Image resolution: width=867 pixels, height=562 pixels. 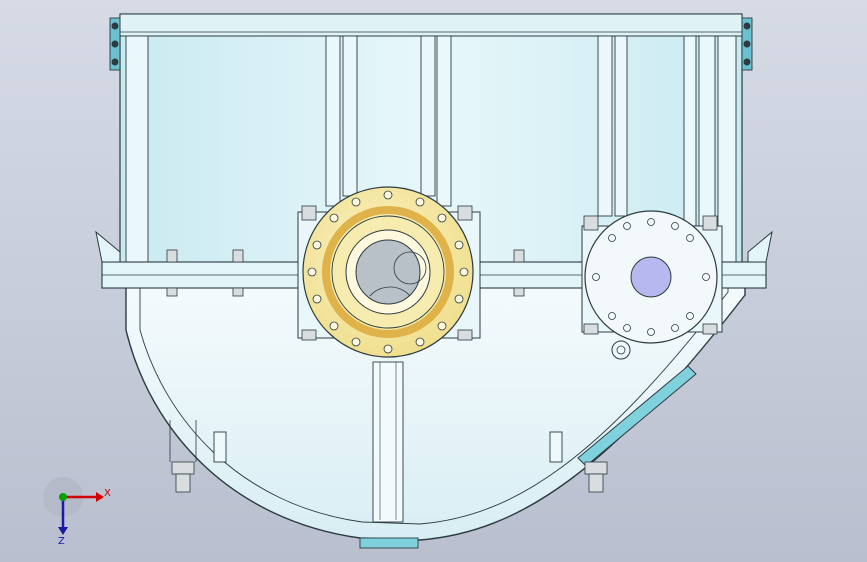 What do you see at coordinates (61, 541) in the screenshot?
I see `z-axis-label: Z` at bounding box center [61, 541].